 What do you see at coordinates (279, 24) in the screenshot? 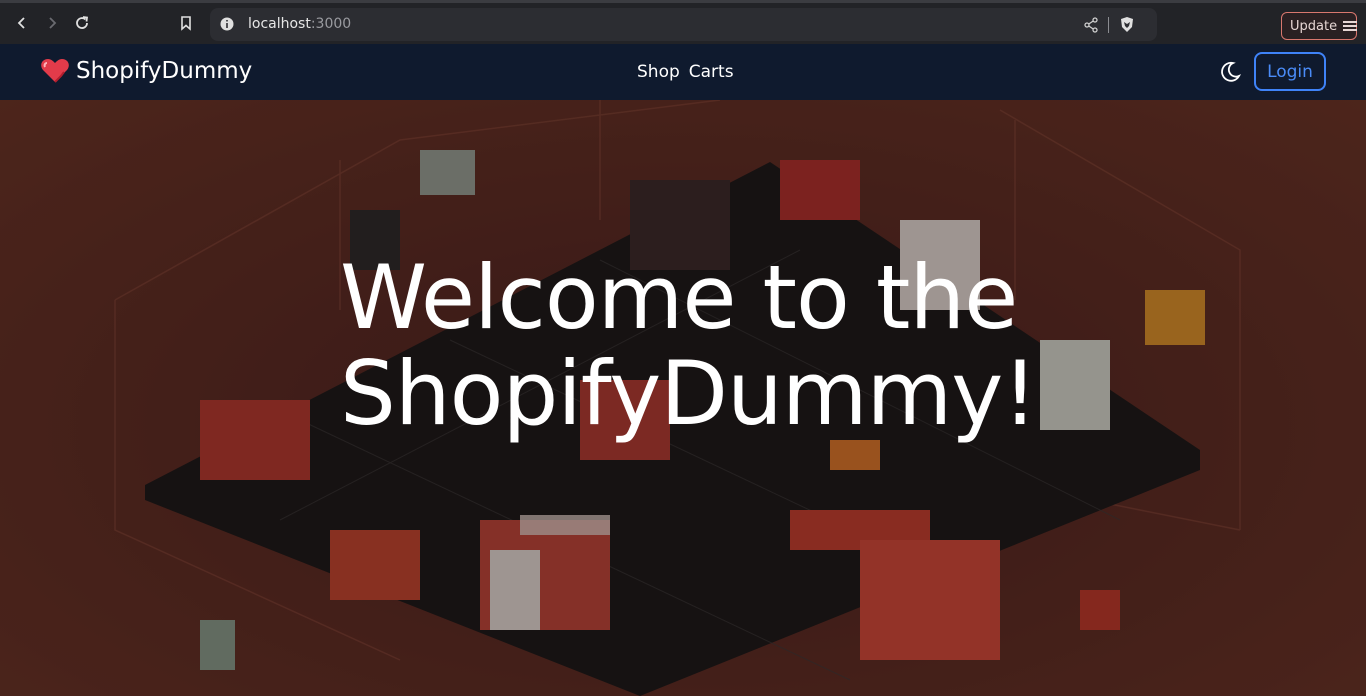
I see `url-host: localhost` at bounding box center [279, 24].